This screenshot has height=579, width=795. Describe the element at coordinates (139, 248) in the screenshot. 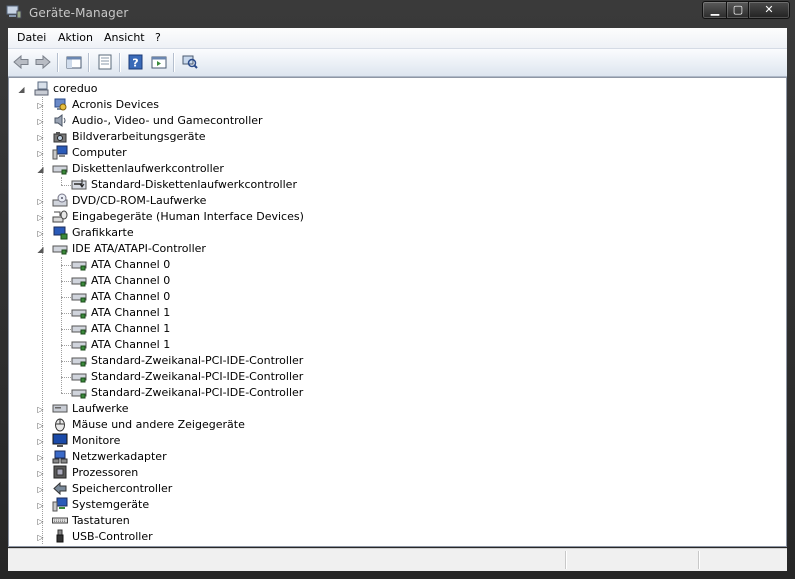

I see `category-label: IDE ATA/ATAPI-Controller` at that location.